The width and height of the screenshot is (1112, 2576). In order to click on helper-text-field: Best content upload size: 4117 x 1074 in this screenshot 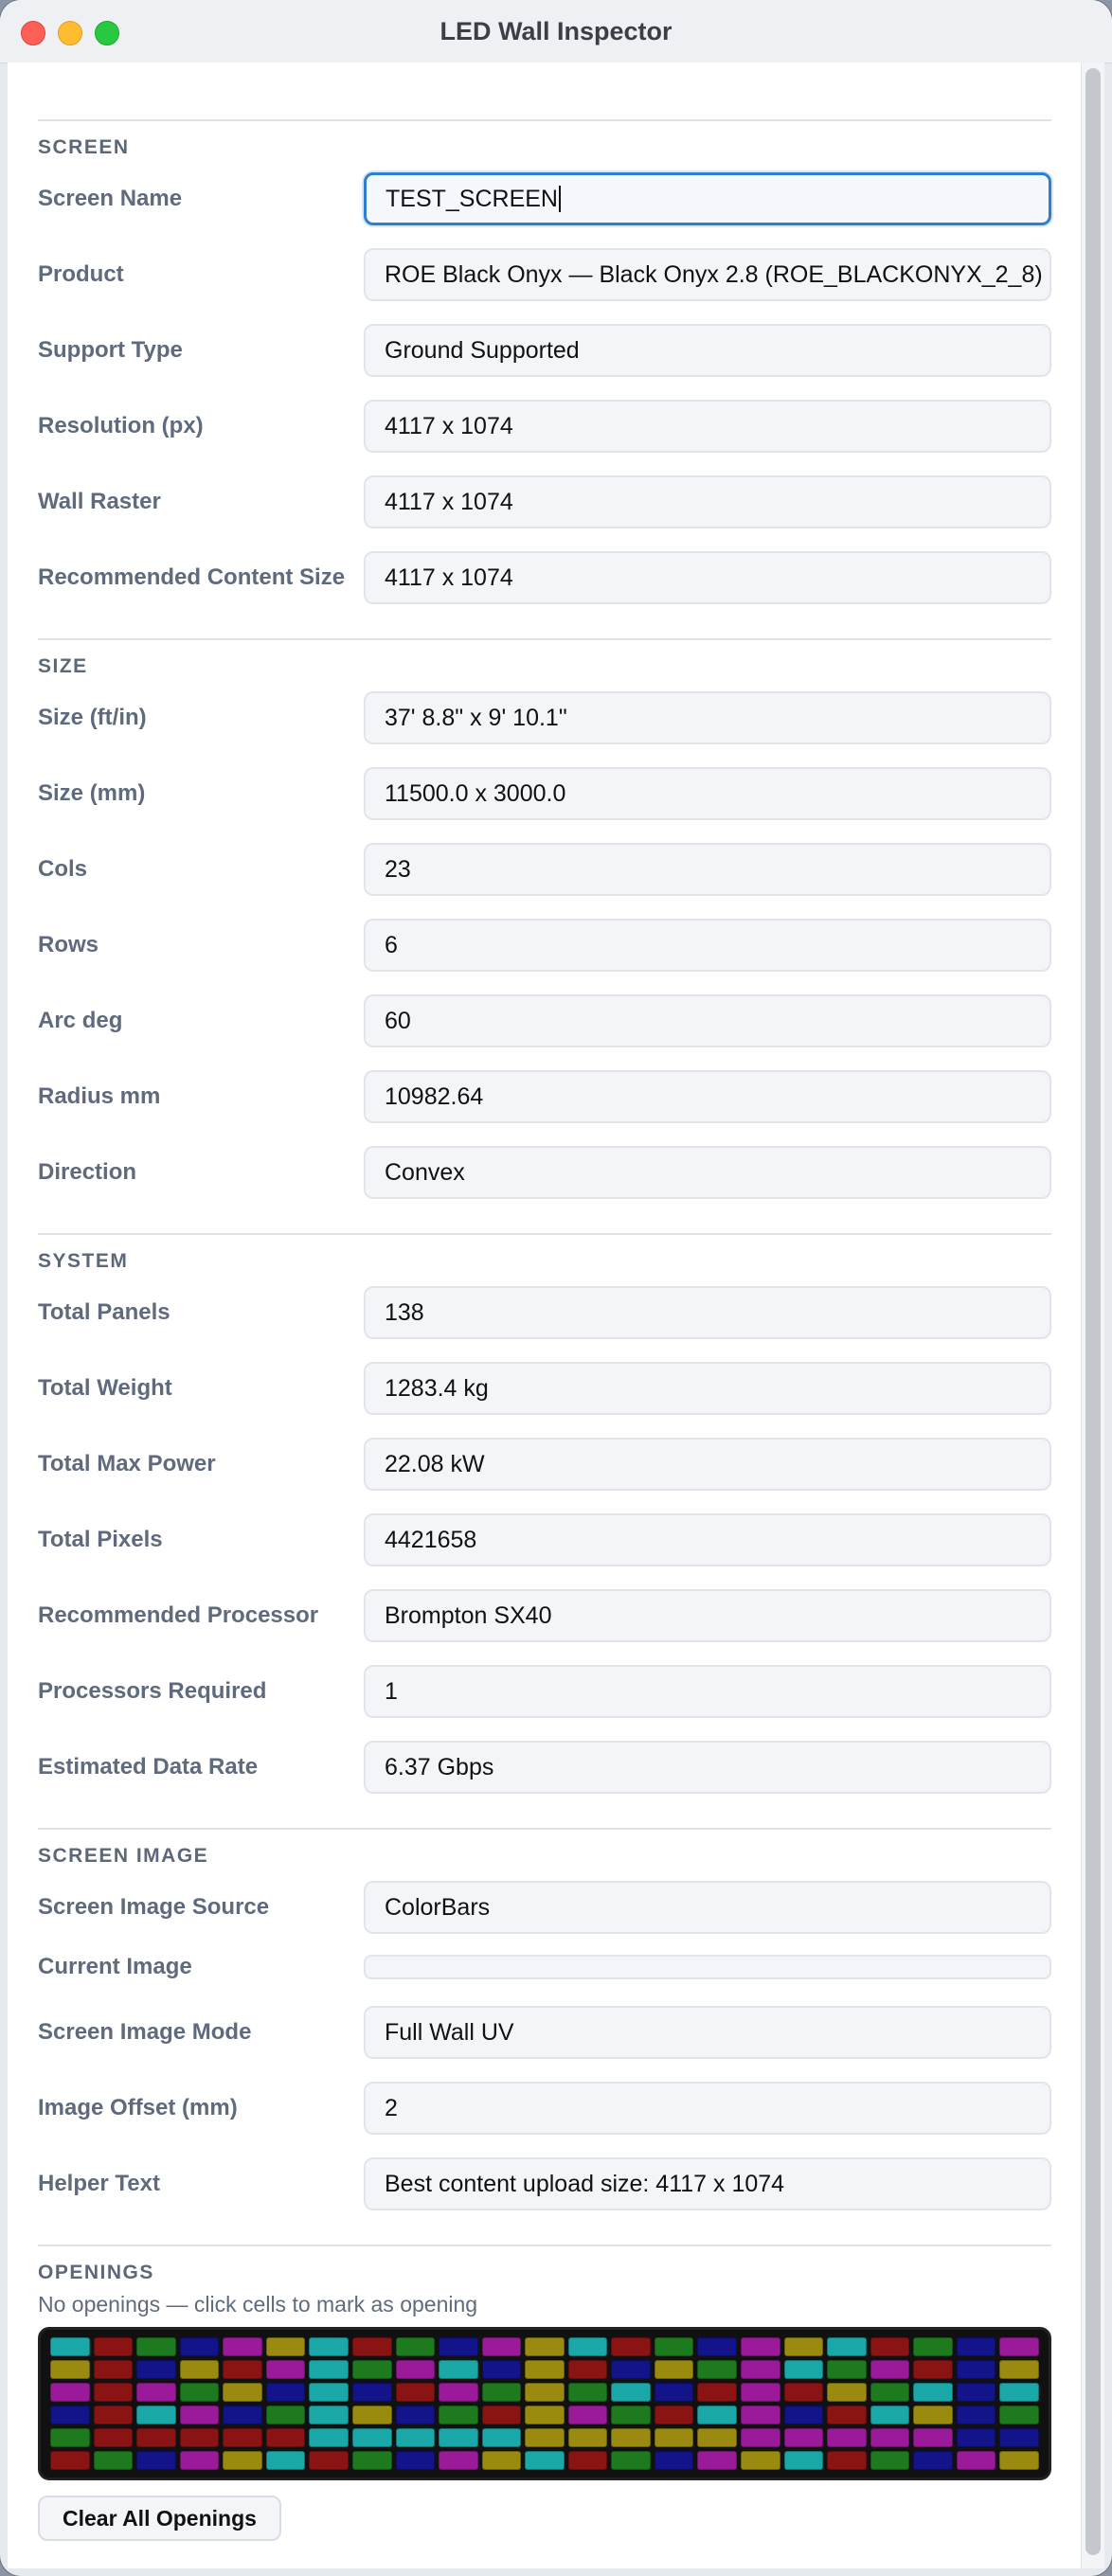, I will do `click(707, 2183)`.